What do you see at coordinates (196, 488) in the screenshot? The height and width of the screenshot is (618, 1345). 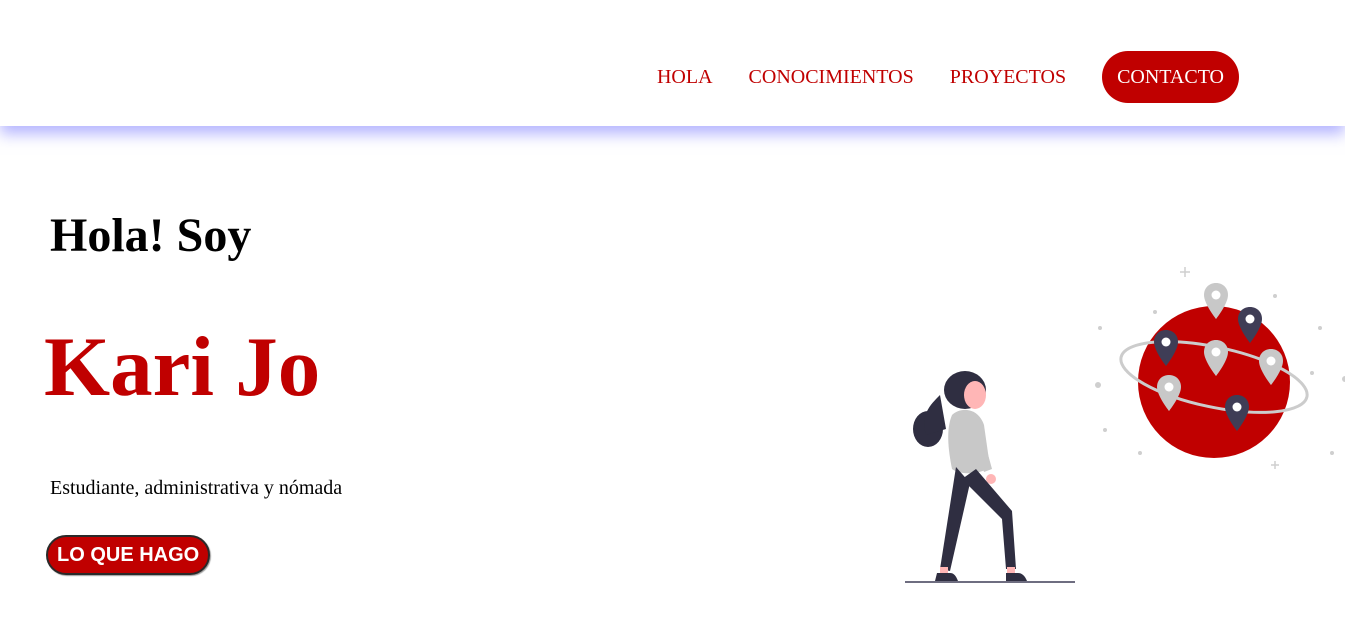 I see `hero-subtitle: Estudiante, administrativa y nómada` at bounding box center [196, 488].